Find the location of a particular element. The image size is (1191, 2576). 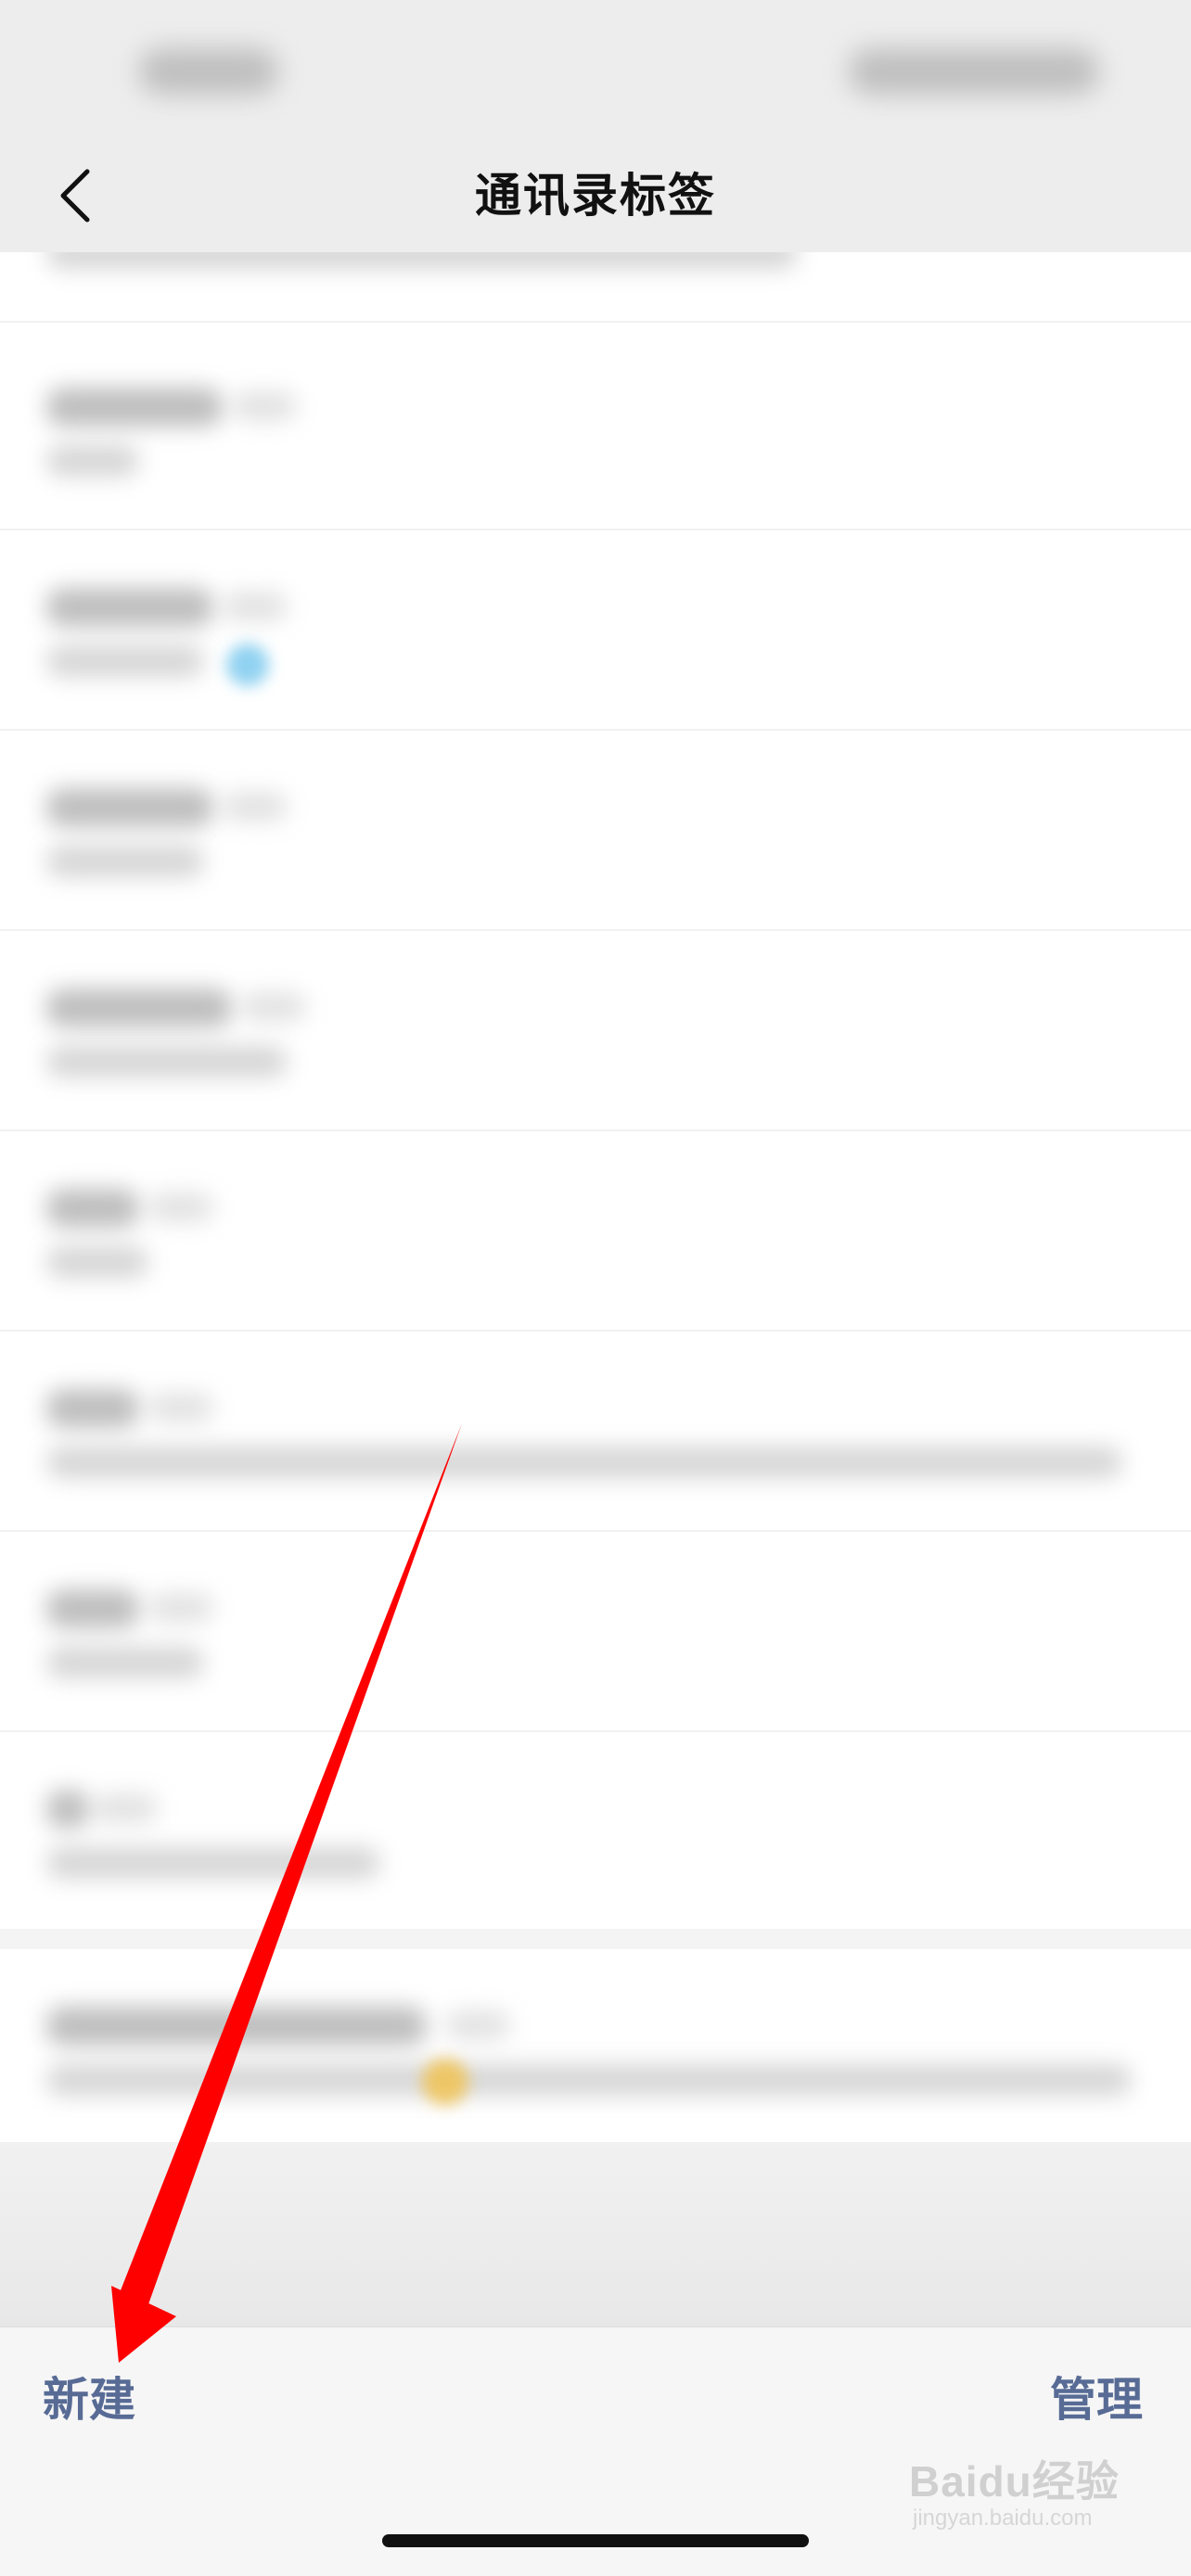

page-title: 通讯录标签 is located at coordinates (595, 196).